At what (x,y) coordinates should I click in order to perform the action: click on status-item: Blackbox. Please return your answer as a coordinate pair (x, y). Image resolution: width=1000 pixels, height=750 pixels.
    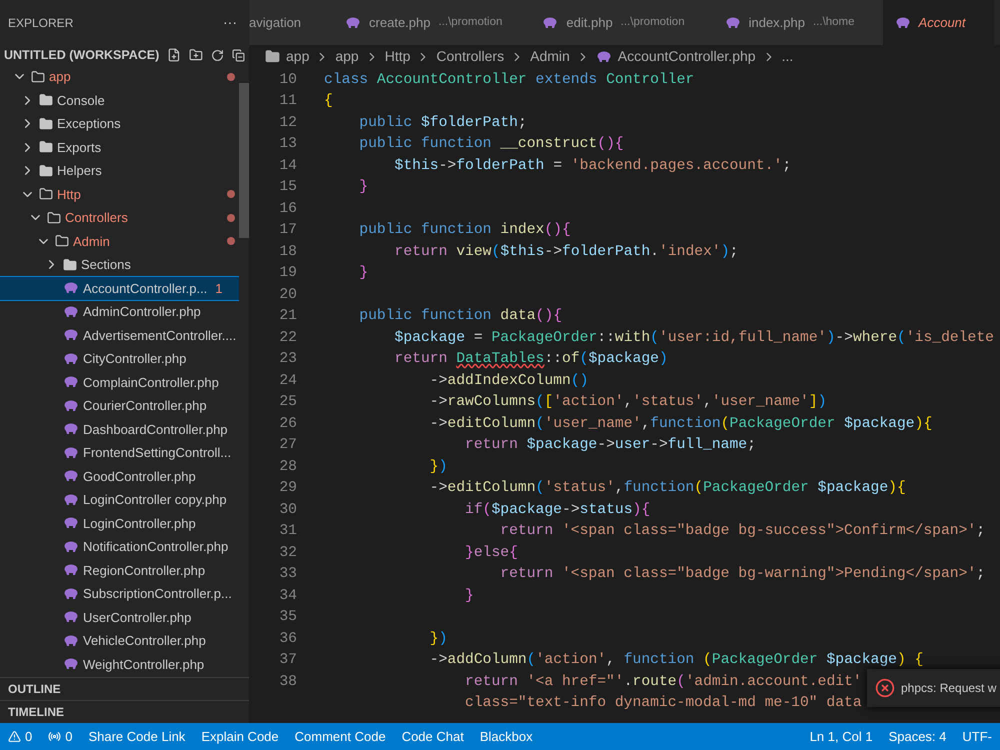
    Looking at the image, I should click on (506, 736).